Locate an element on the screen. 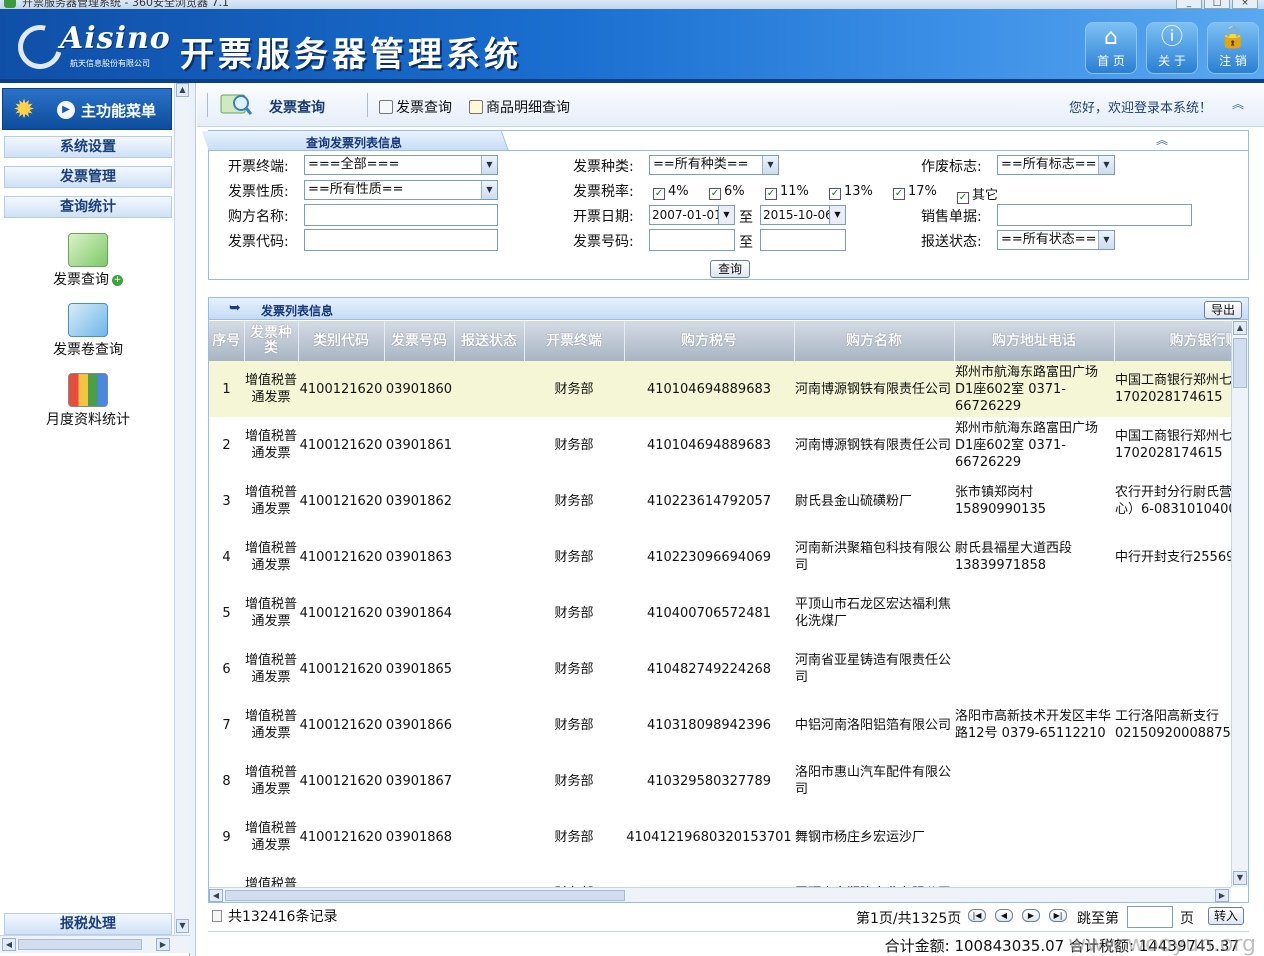 The image size is (1264, 956). go-button: 转入 is located at coordinates (1226, 916).